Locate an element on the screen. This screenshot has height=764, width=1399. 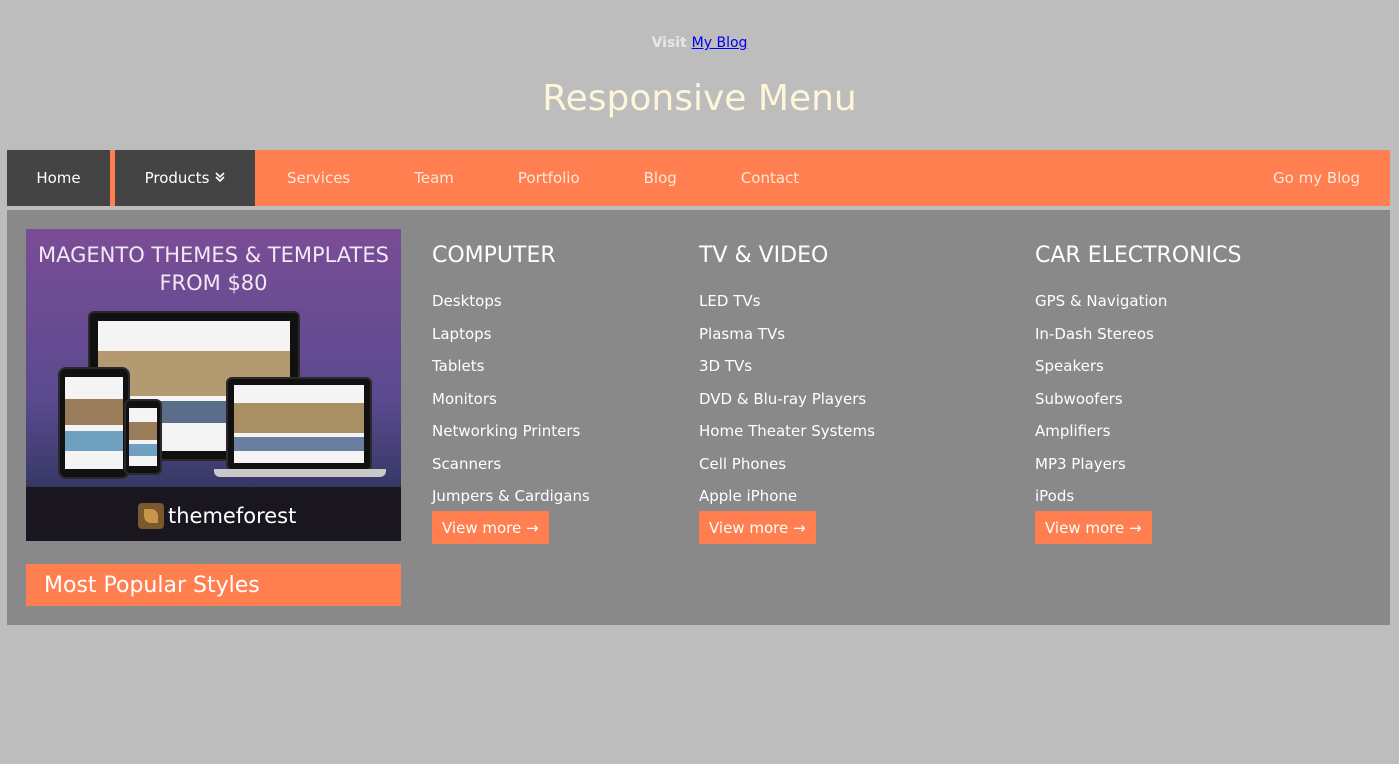
nav-services-label: Services is located at coordinates (319, 178).